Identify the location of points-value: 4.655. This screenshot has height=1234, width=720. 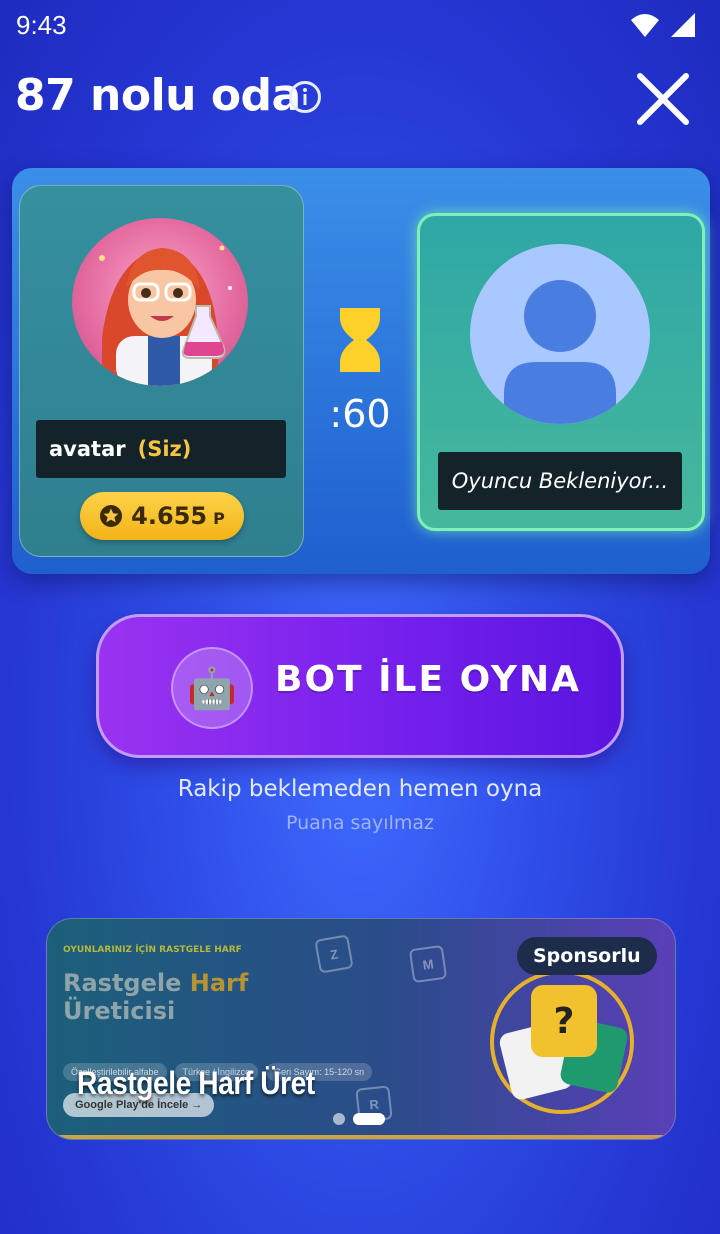
(169, 516).